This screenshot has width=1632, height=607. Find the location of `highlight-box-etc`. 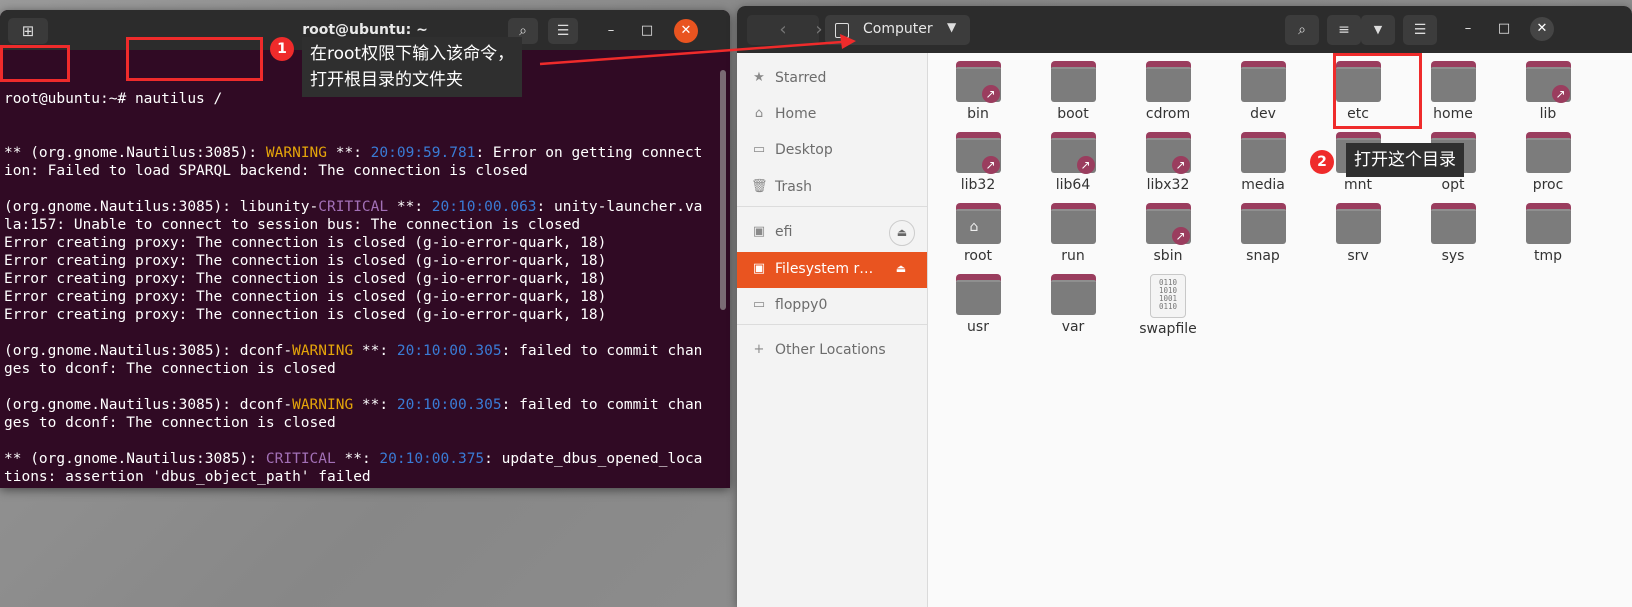

highlight-box-etc is located at coordinates (1377, 91).